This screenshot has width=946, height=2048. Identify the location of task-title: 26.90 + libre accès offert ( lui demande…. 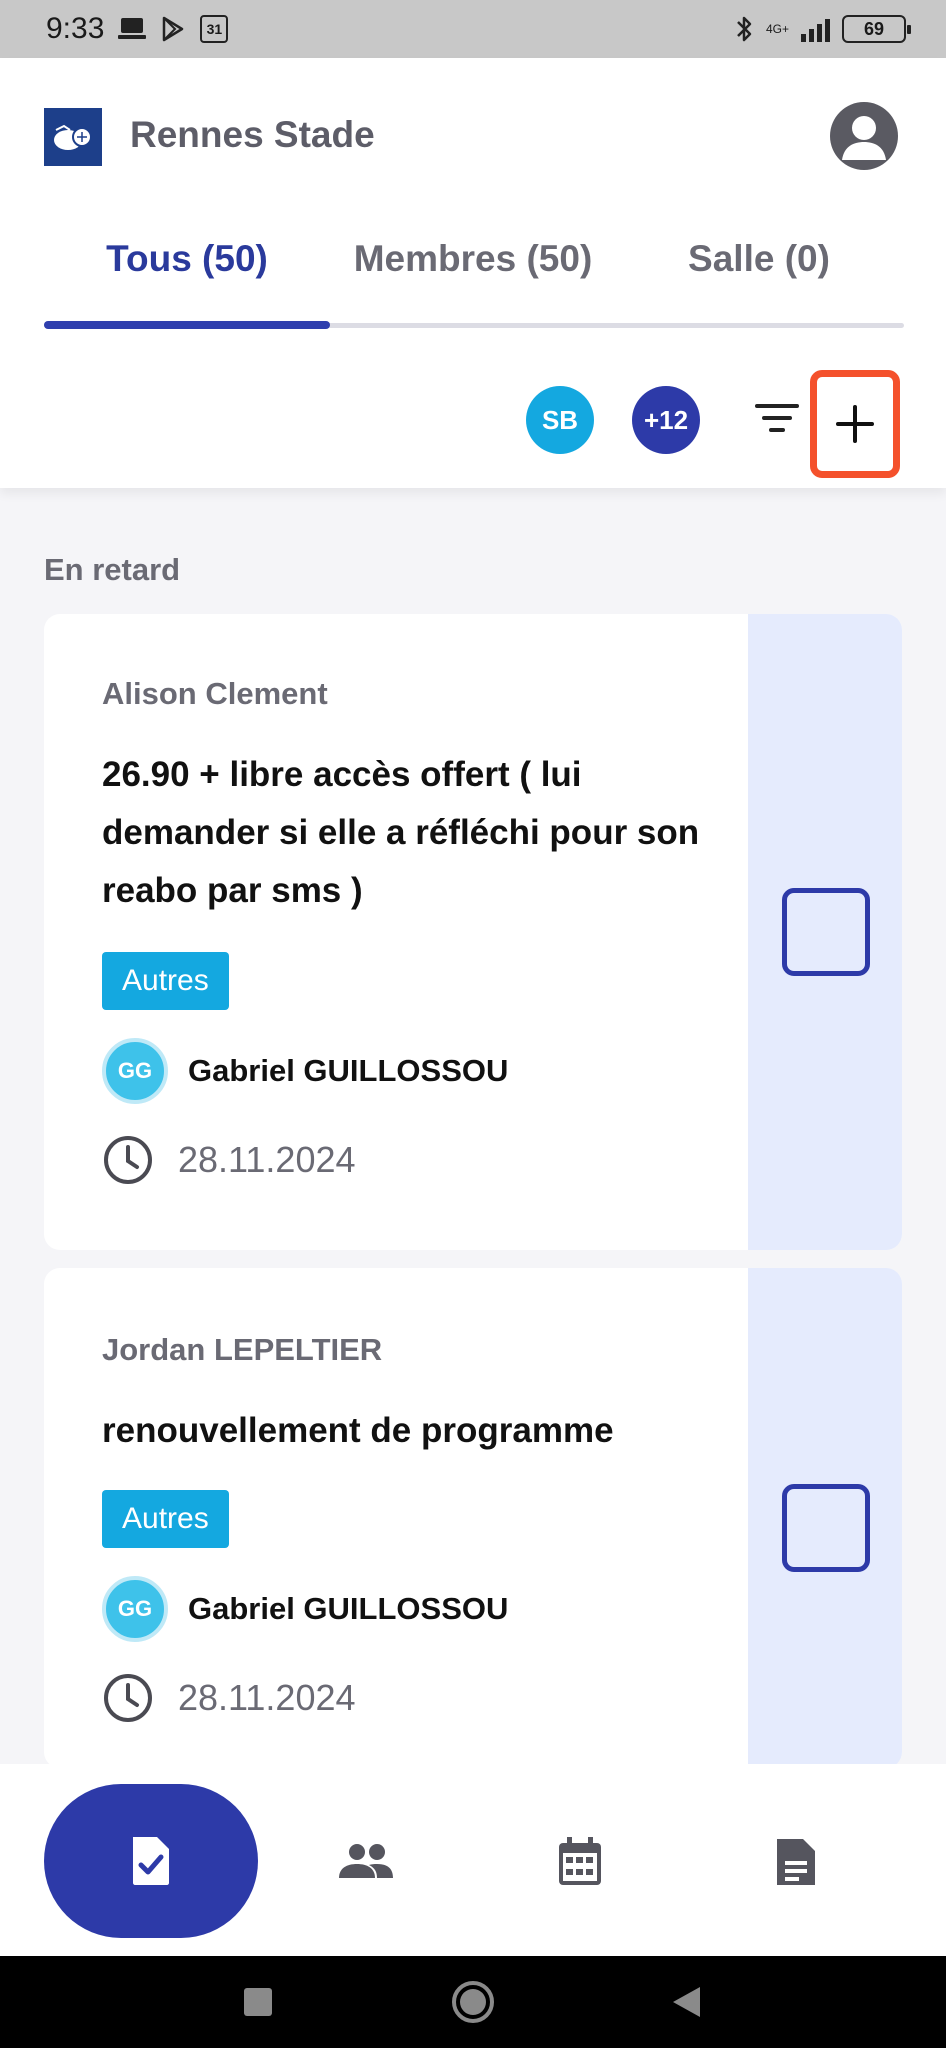
(401, 832).